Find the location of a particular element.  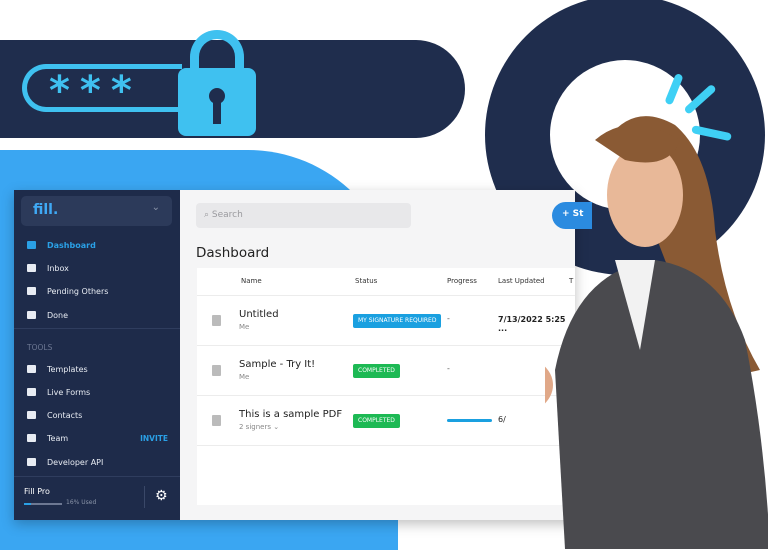

password-field-illustration: *** is located at coordinates (102, 88).